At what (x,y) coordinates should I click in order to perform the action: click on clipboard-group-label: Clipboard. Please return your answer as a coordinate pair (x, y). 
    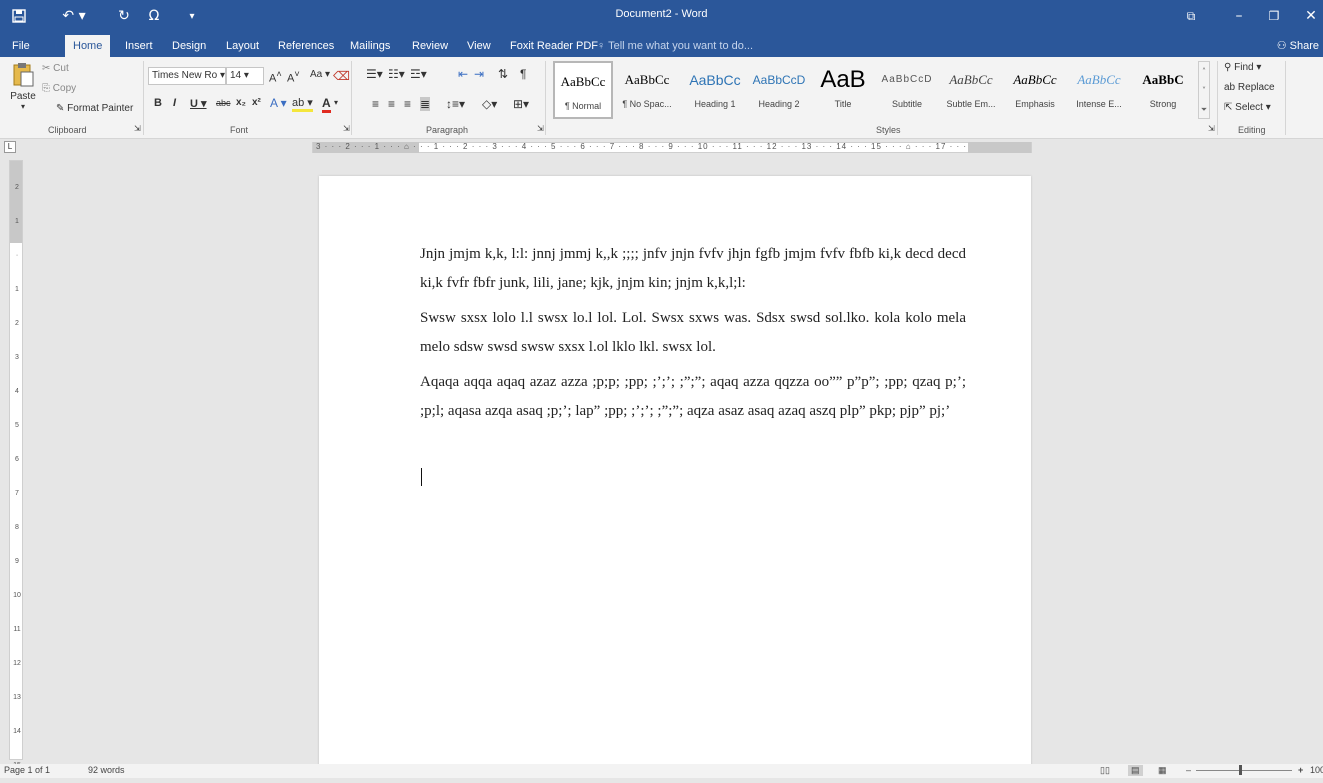
    Looking at the image, I should click on (67, 130).